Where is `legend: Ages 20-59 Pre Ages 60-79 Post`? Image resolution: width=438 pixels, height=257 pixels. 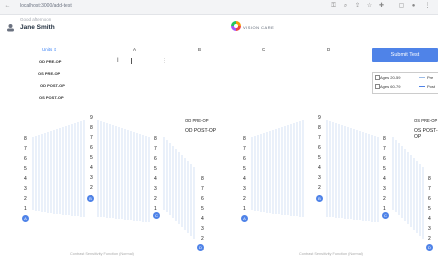 legend: Ages 20-59 Pre Ages 60-79 Post is located at coordinates (405, 83).